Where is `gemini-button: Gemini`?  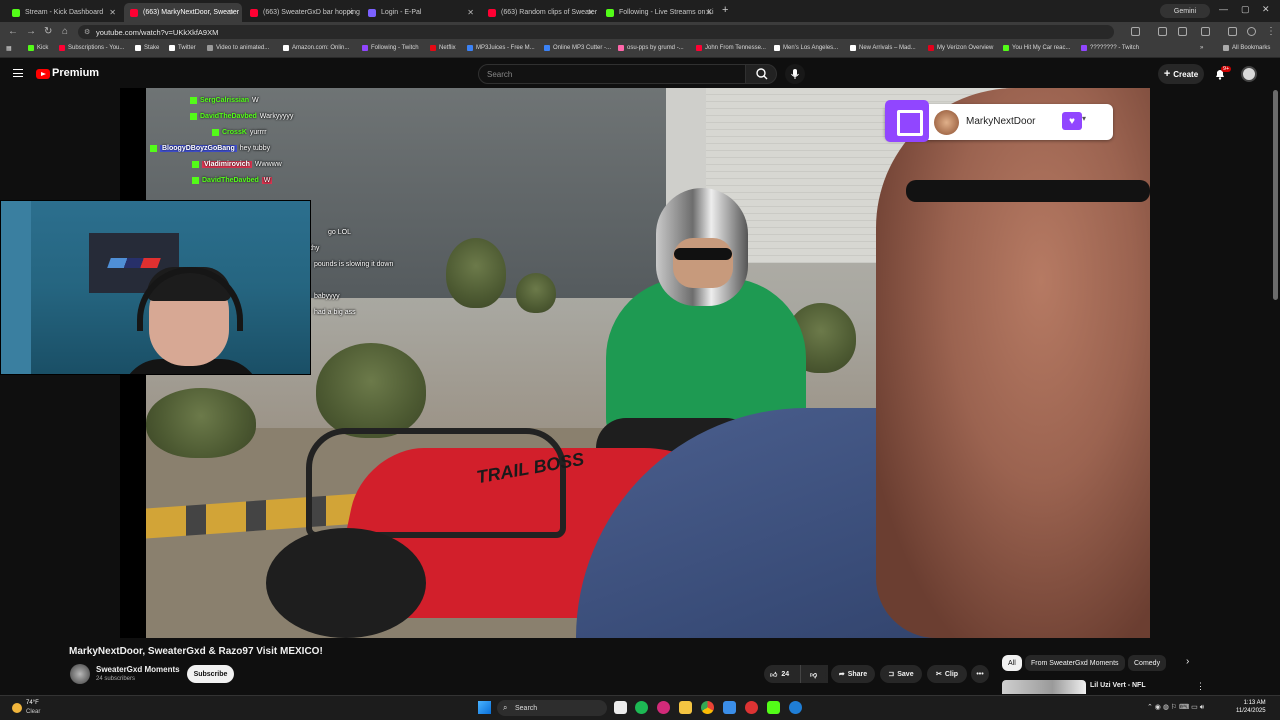 gemini-button: Gemini is located at coordinates (1185, 11).